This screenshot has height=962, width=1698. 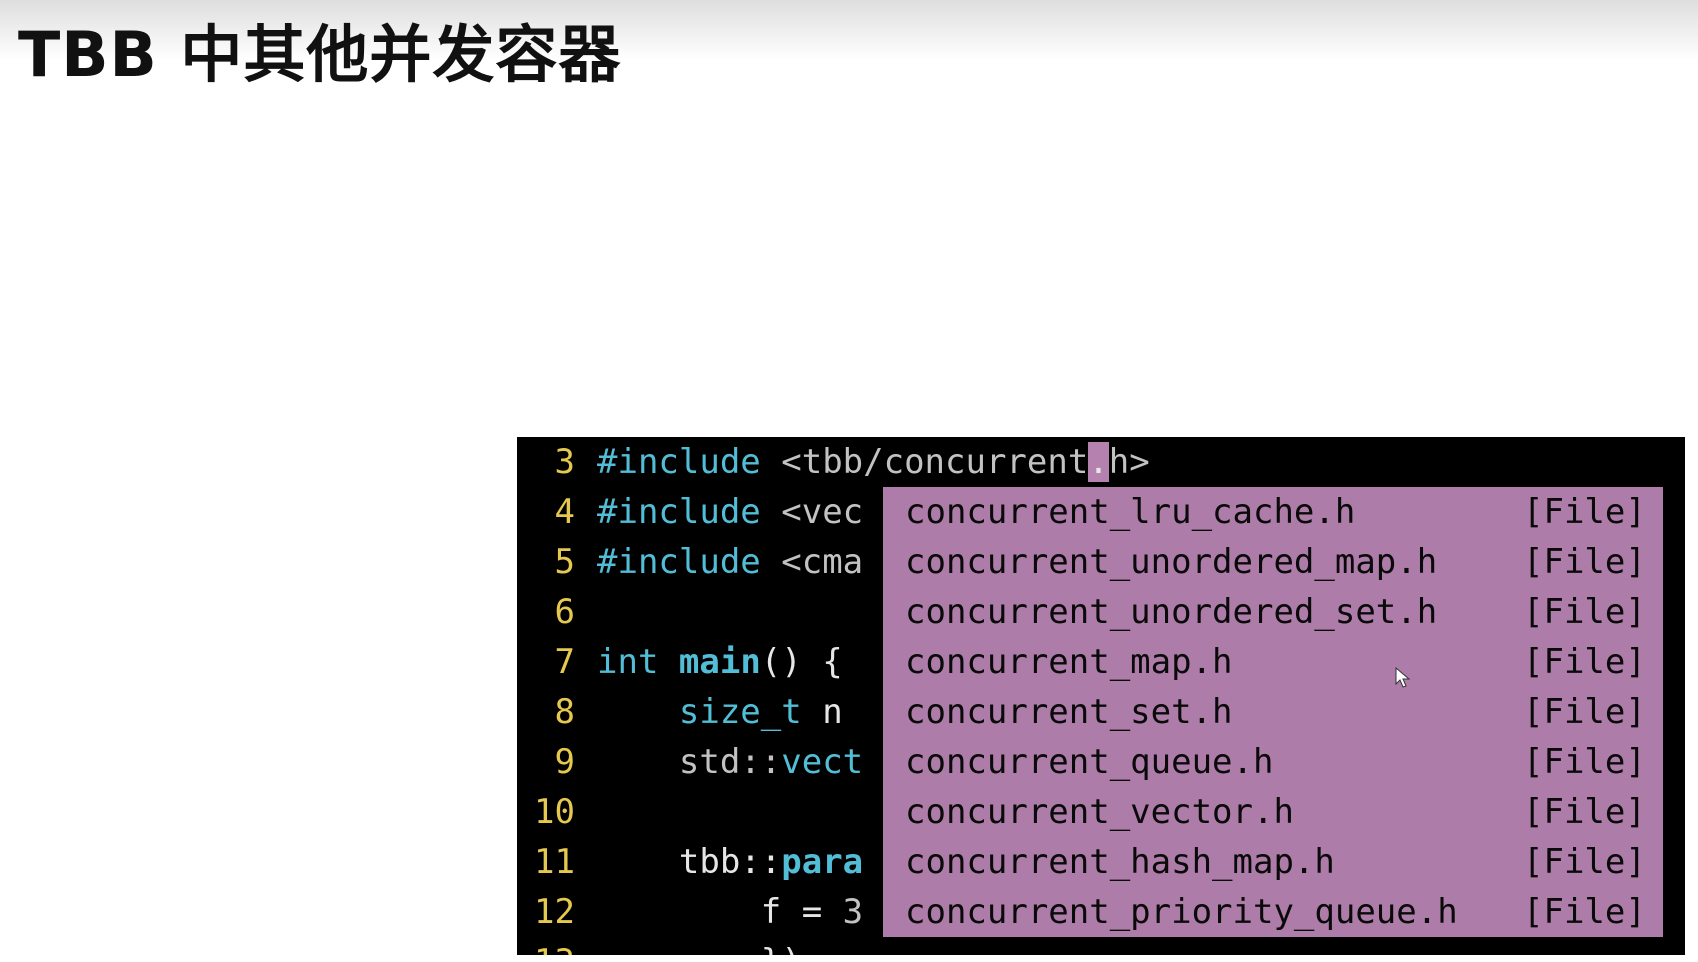 What do you see at coordinates (1098, 462) in the screenshot?
I see `text-cursor: .` at bounding box center [1098, 462].